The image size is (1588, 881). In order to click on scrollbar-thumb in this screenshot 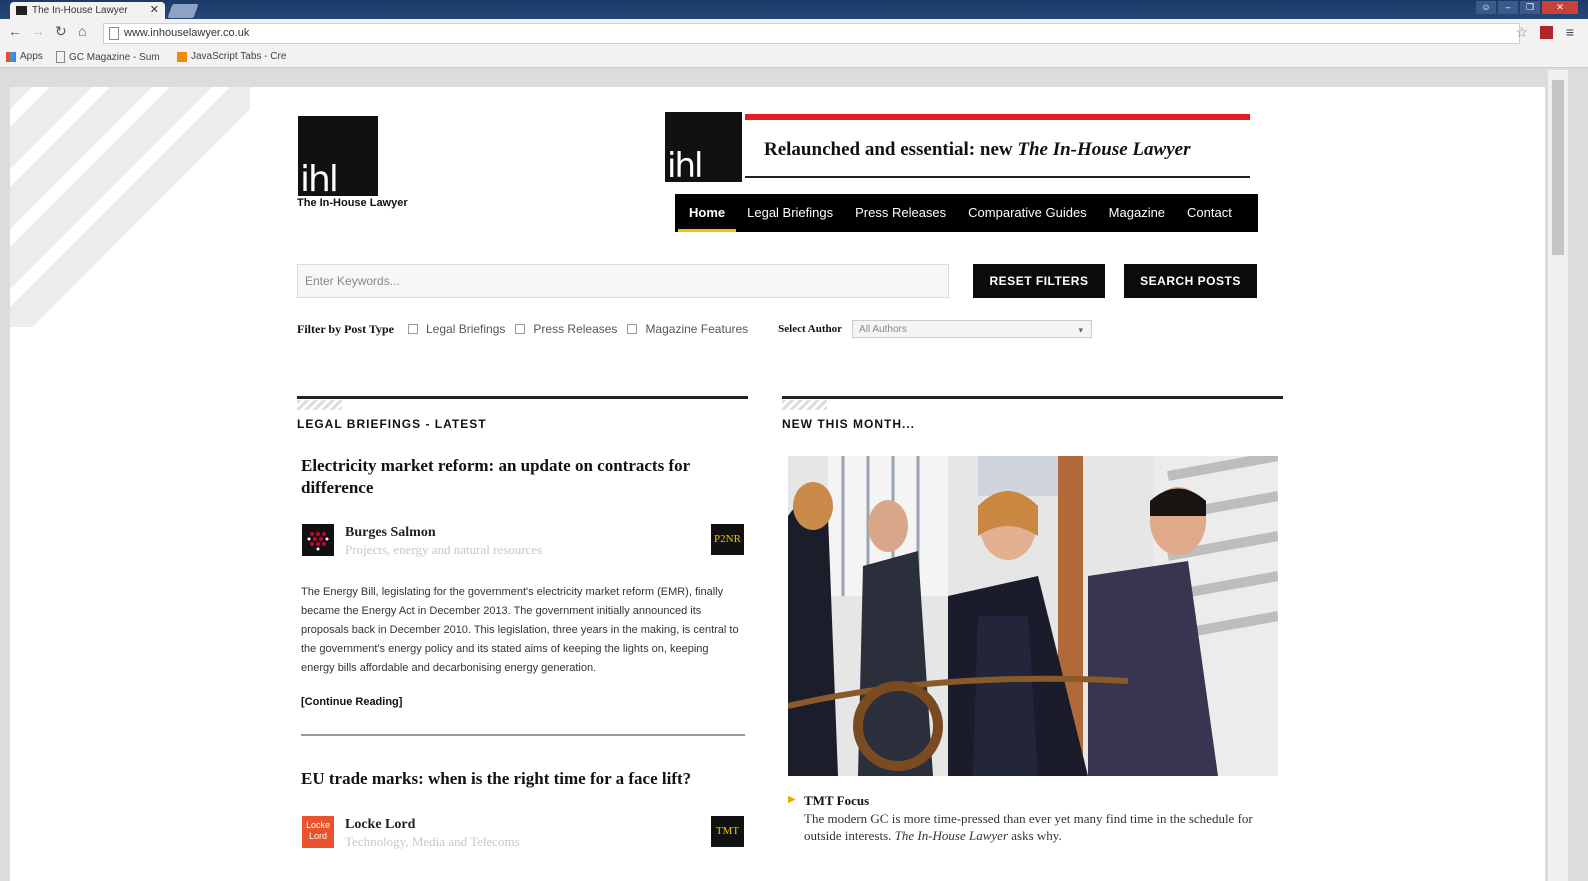, I will do `click(1558, 167)`.